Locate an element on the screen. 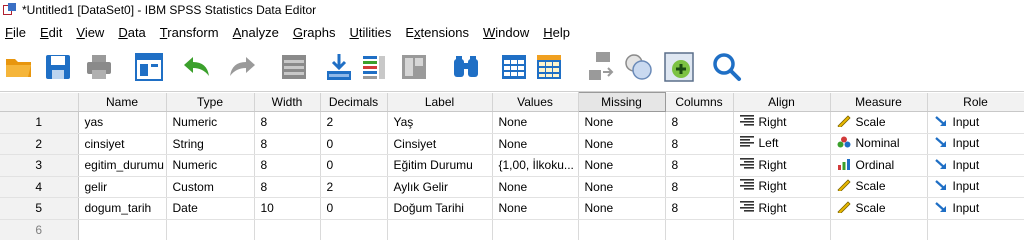 The height and width of the screenshot is (240, 1024). menu-analyze: Analyze is located at coordinates (256, 33).